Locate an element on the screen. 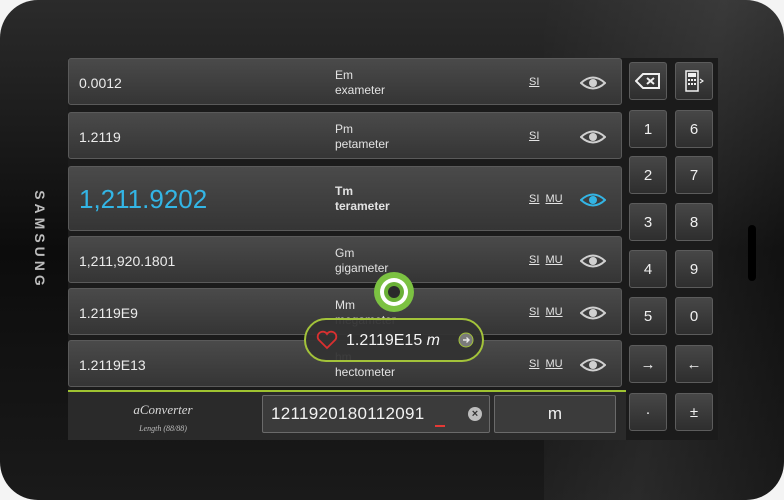  backspace-icon is located at coordinates (647, 81).